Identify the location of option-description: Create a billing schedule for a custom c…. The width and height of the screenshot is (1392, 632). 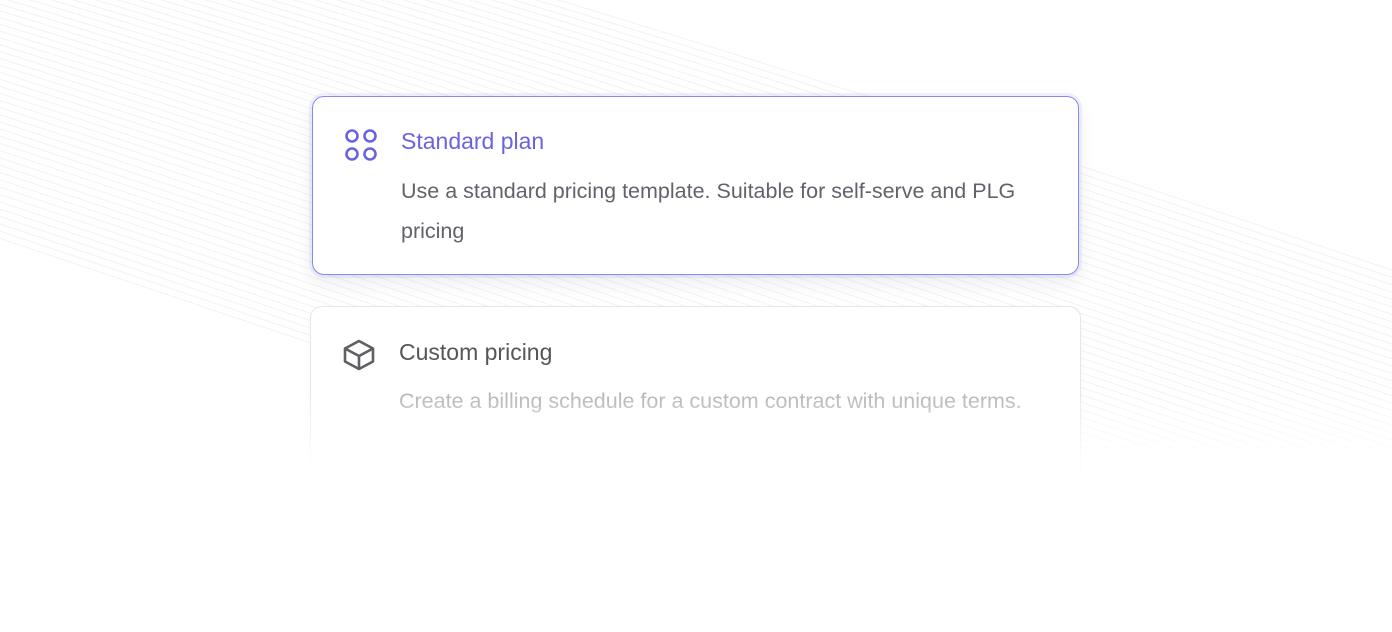
(710, 401).